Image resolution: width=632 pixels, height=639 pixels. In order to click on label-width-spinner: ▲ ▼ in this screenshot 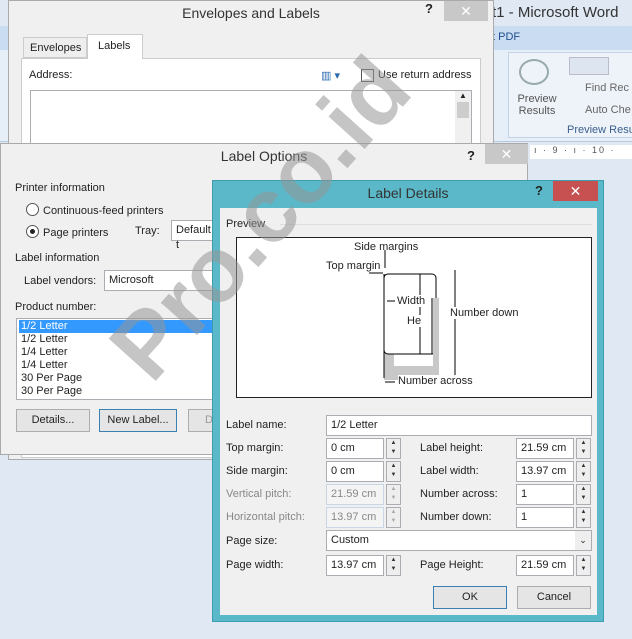, I will do `click(583, 471)`.